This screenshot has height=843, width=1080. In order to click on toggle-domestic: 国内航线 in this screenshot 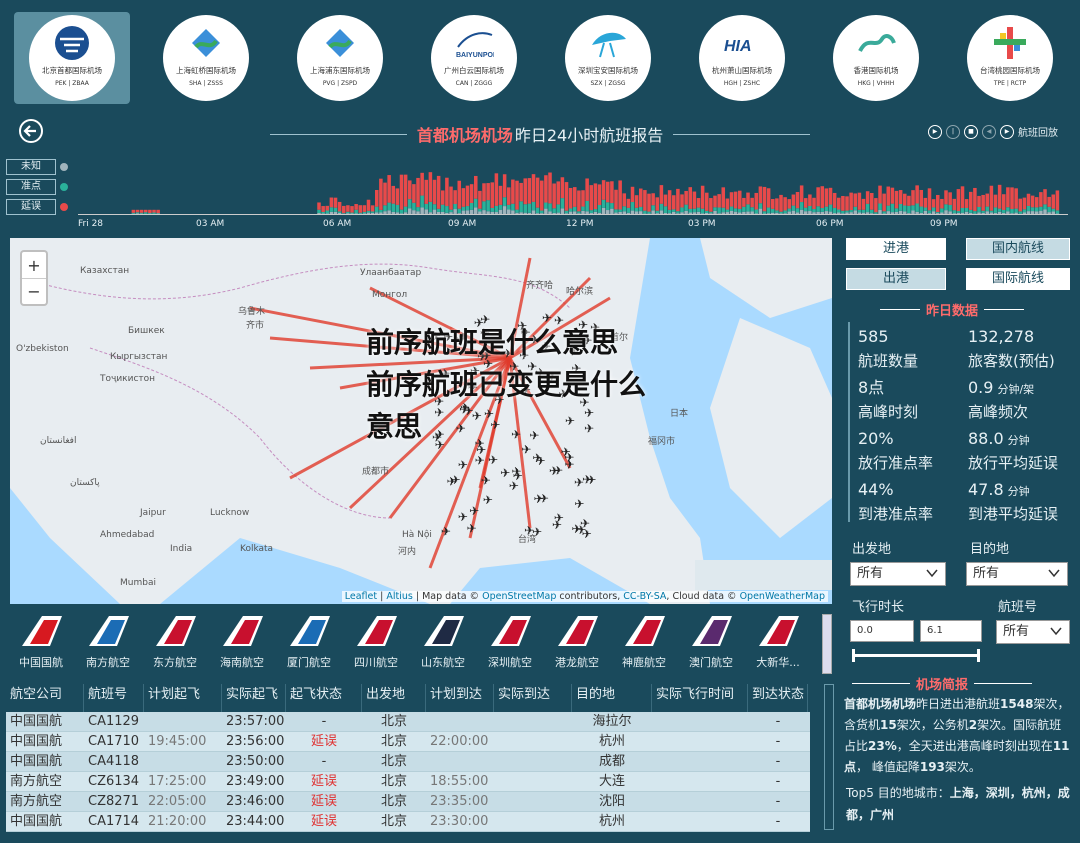, I will do `click(1018, 249)`.